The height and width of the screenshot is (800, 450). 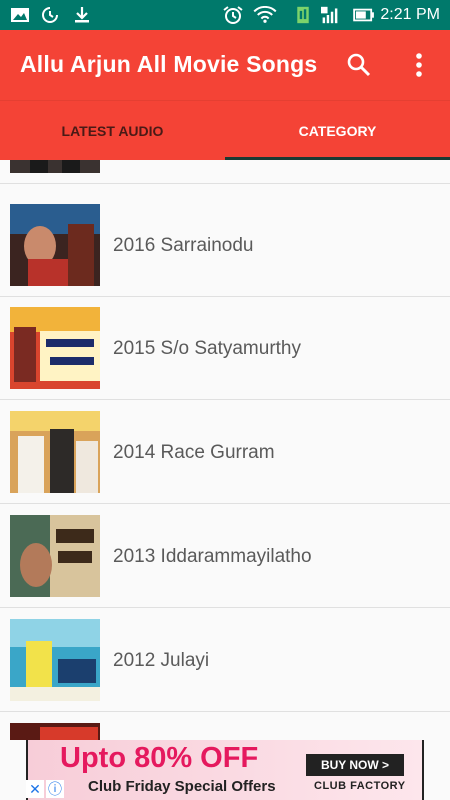 I want to click on list-item-title: 2014 Race Gurram, so click(x=194, y=452).